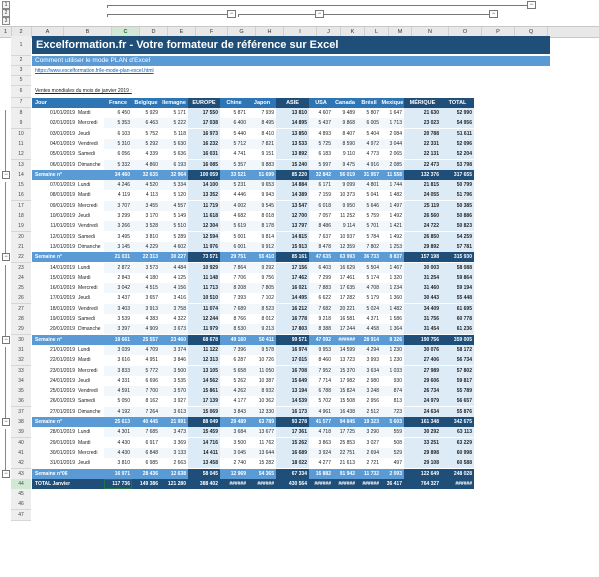 The width and height of the screenshot is (599, 577). Describe the element at coordinates (55, 453) in the screenshot. I see `date-cell: 30/01/2019` at that location.